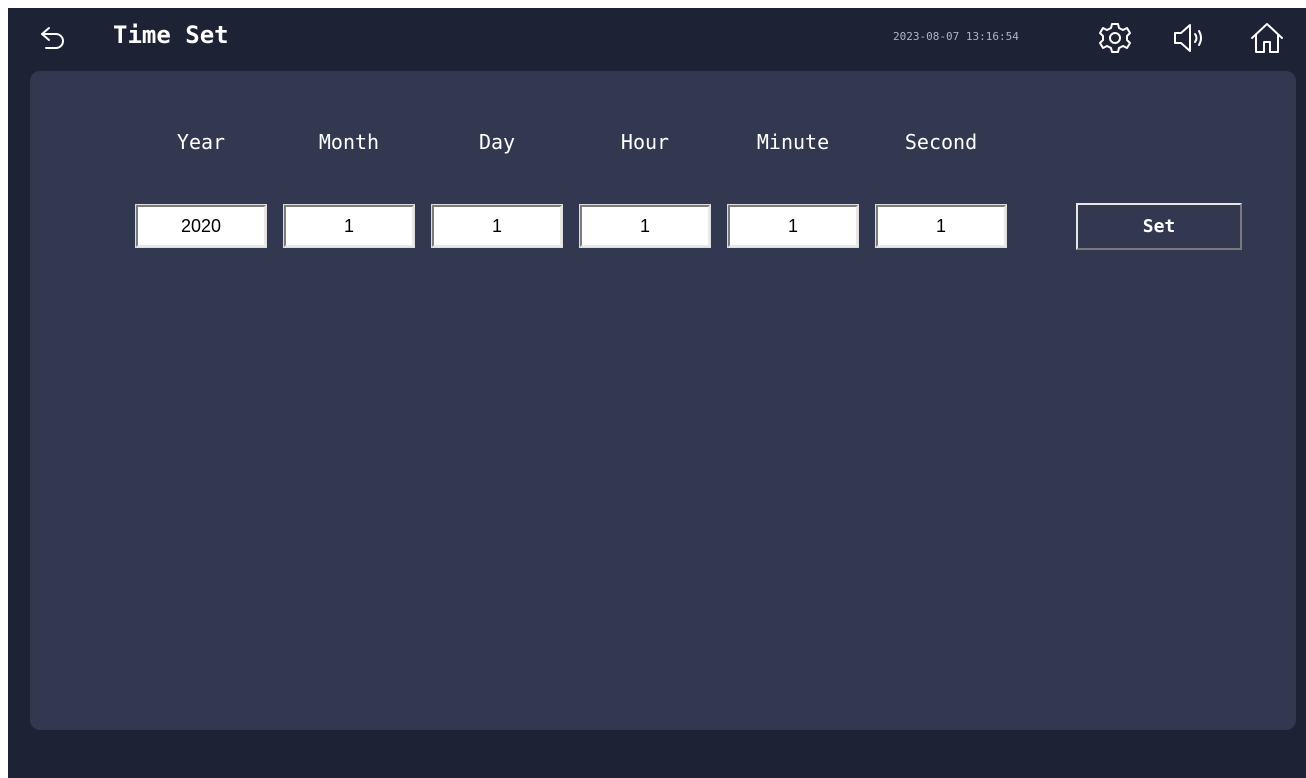 Image resolution: width=1306 pixels, height=778 pixels. What do you see at coordinates (956, 36) in the screenshot?
I see `current-datetime: 2023-08-07 13:16:54` at bounding box center [956, 36].